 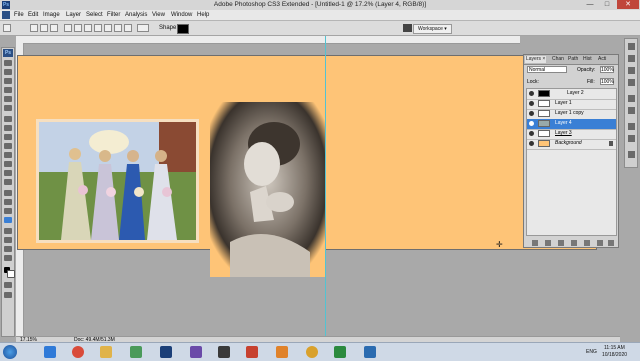 What do you see at coordinates (8, 128) in the screenshot?
I see `brush-tool-icon` at bounding box center [8, 128].